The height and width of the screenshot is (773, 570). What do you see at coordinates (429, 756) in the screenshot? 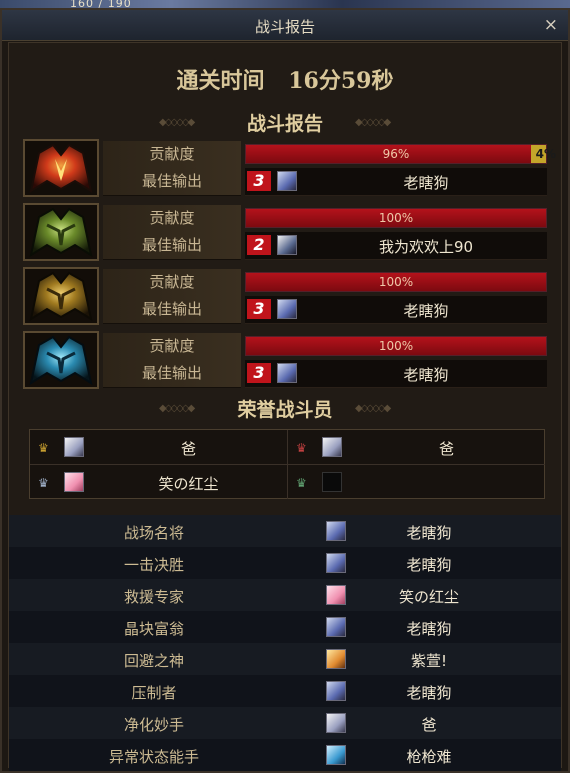
I see `award-player: 枪枪难` at bounding box center [429, 756].